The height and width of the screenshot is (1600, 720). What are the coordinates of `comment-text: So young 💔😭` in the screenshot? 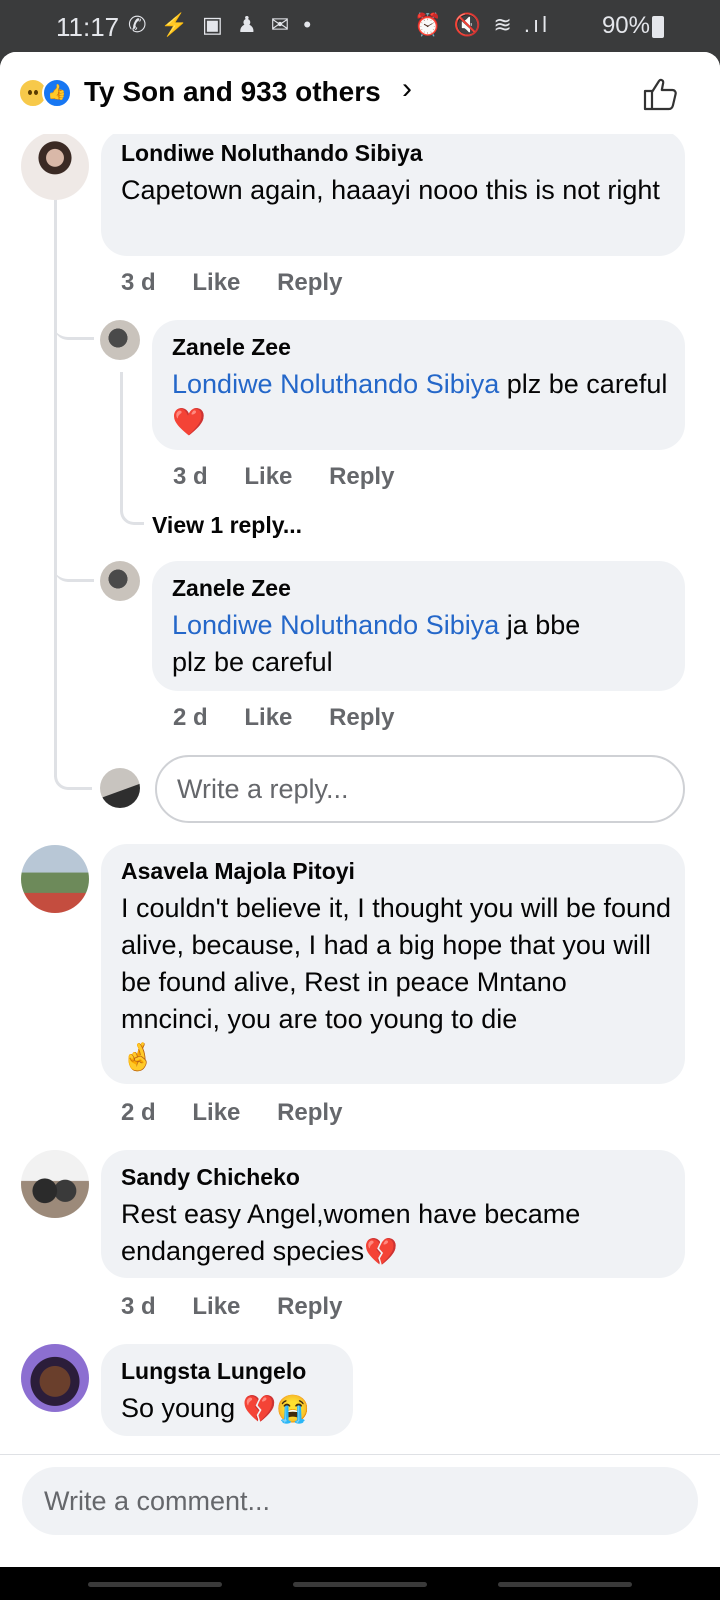 It's located at (236, 1409).